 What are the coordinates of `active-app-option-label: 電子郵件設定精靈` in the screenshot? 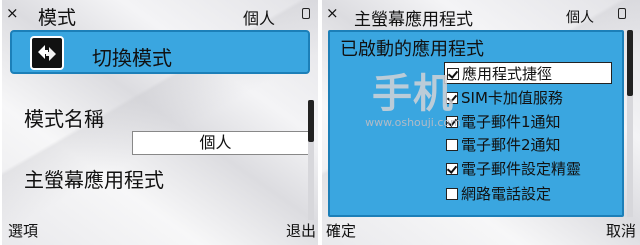 It's located at (521, 169).